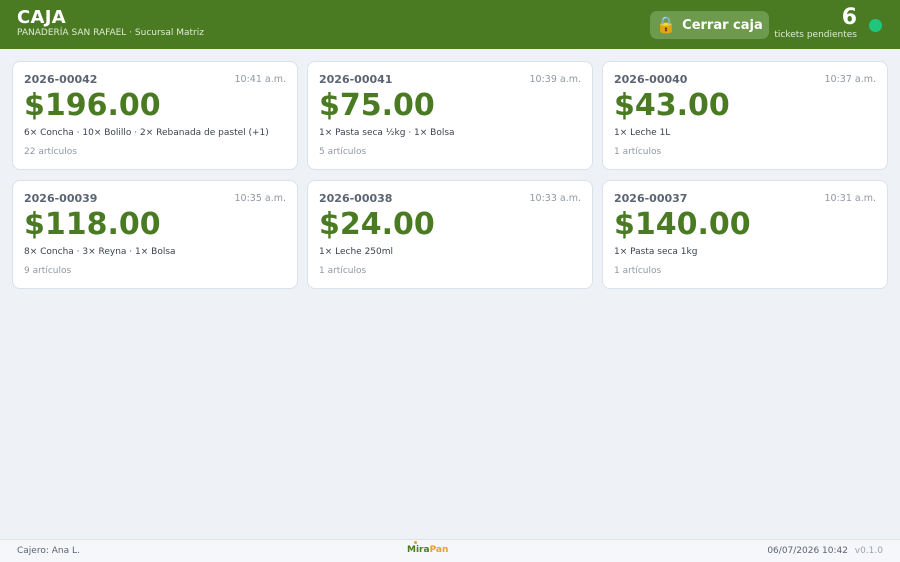  I want to click on app-title: CAJA, so click(41, 17).